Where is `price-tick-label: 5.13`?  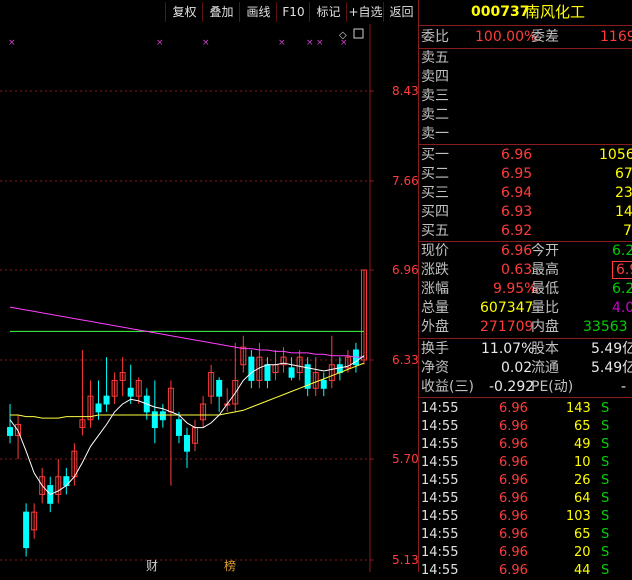
price-tick-label: 5.13 is located at coordinates (405, 560).